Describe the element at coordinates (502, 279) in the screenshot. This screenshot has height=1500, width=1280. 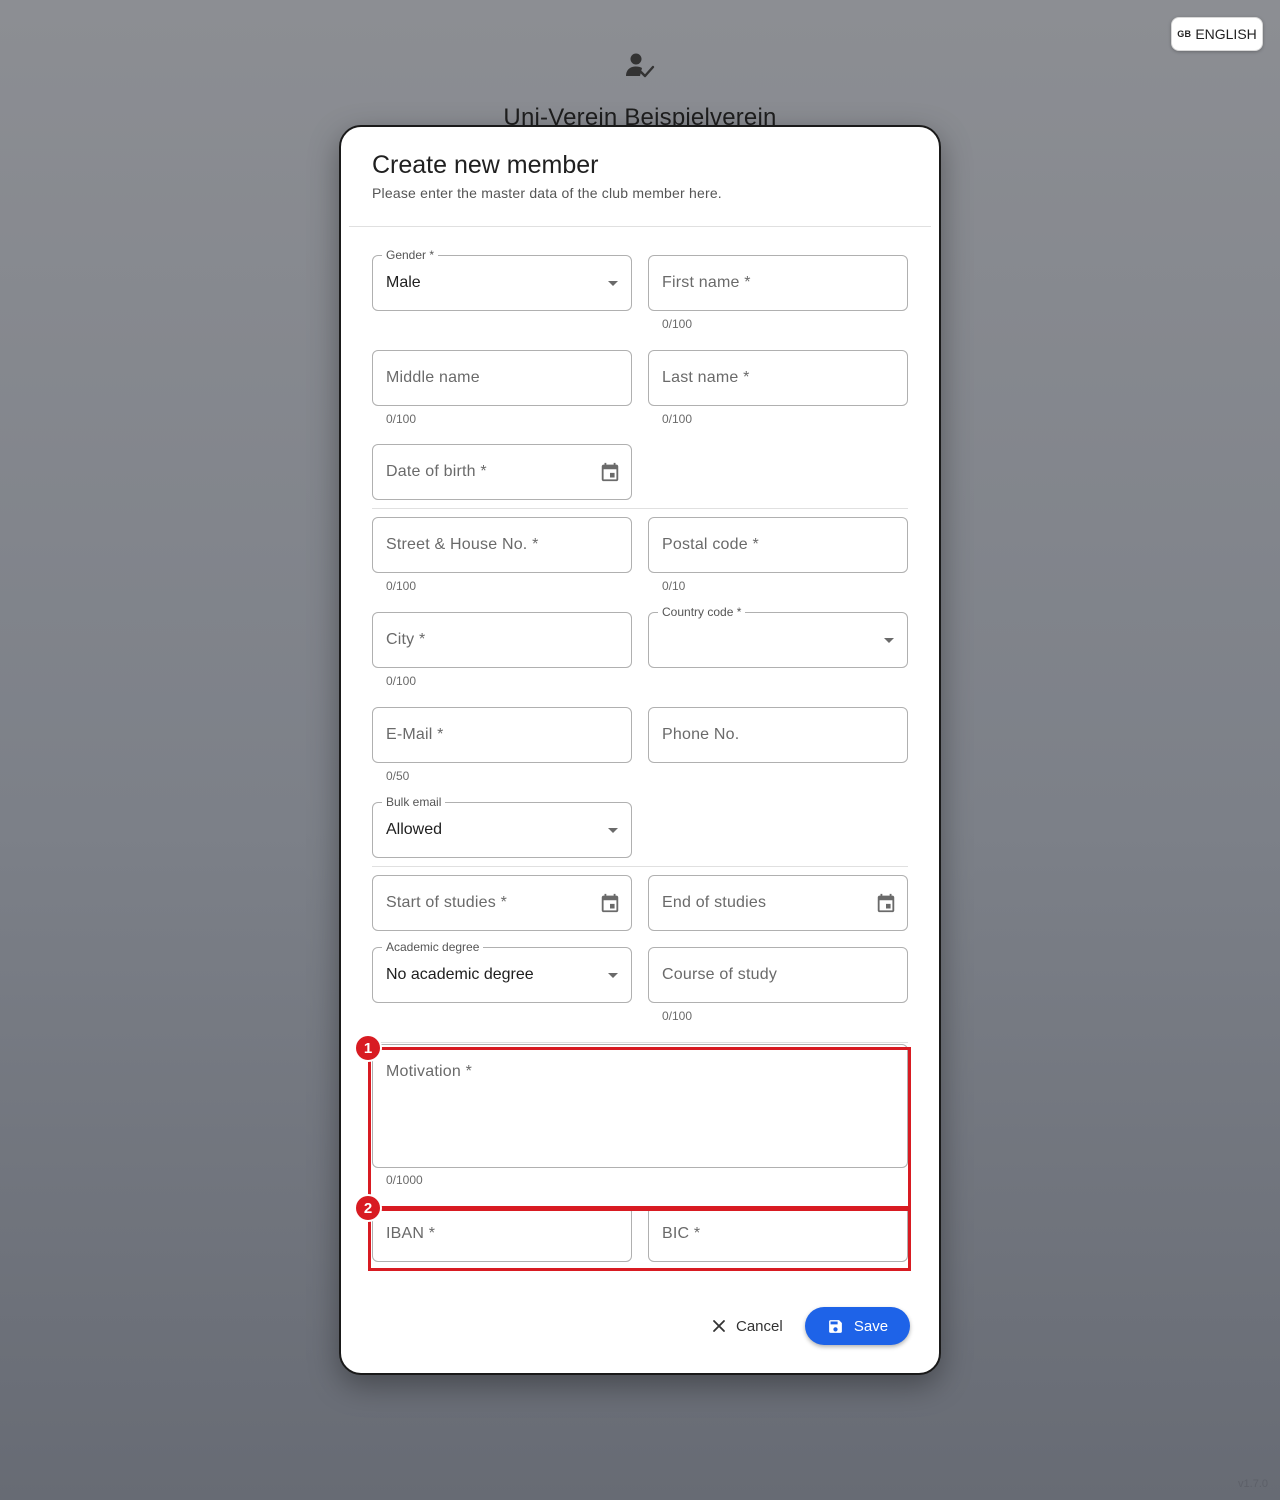
I see `gender-select: Gender * Male` at that location.